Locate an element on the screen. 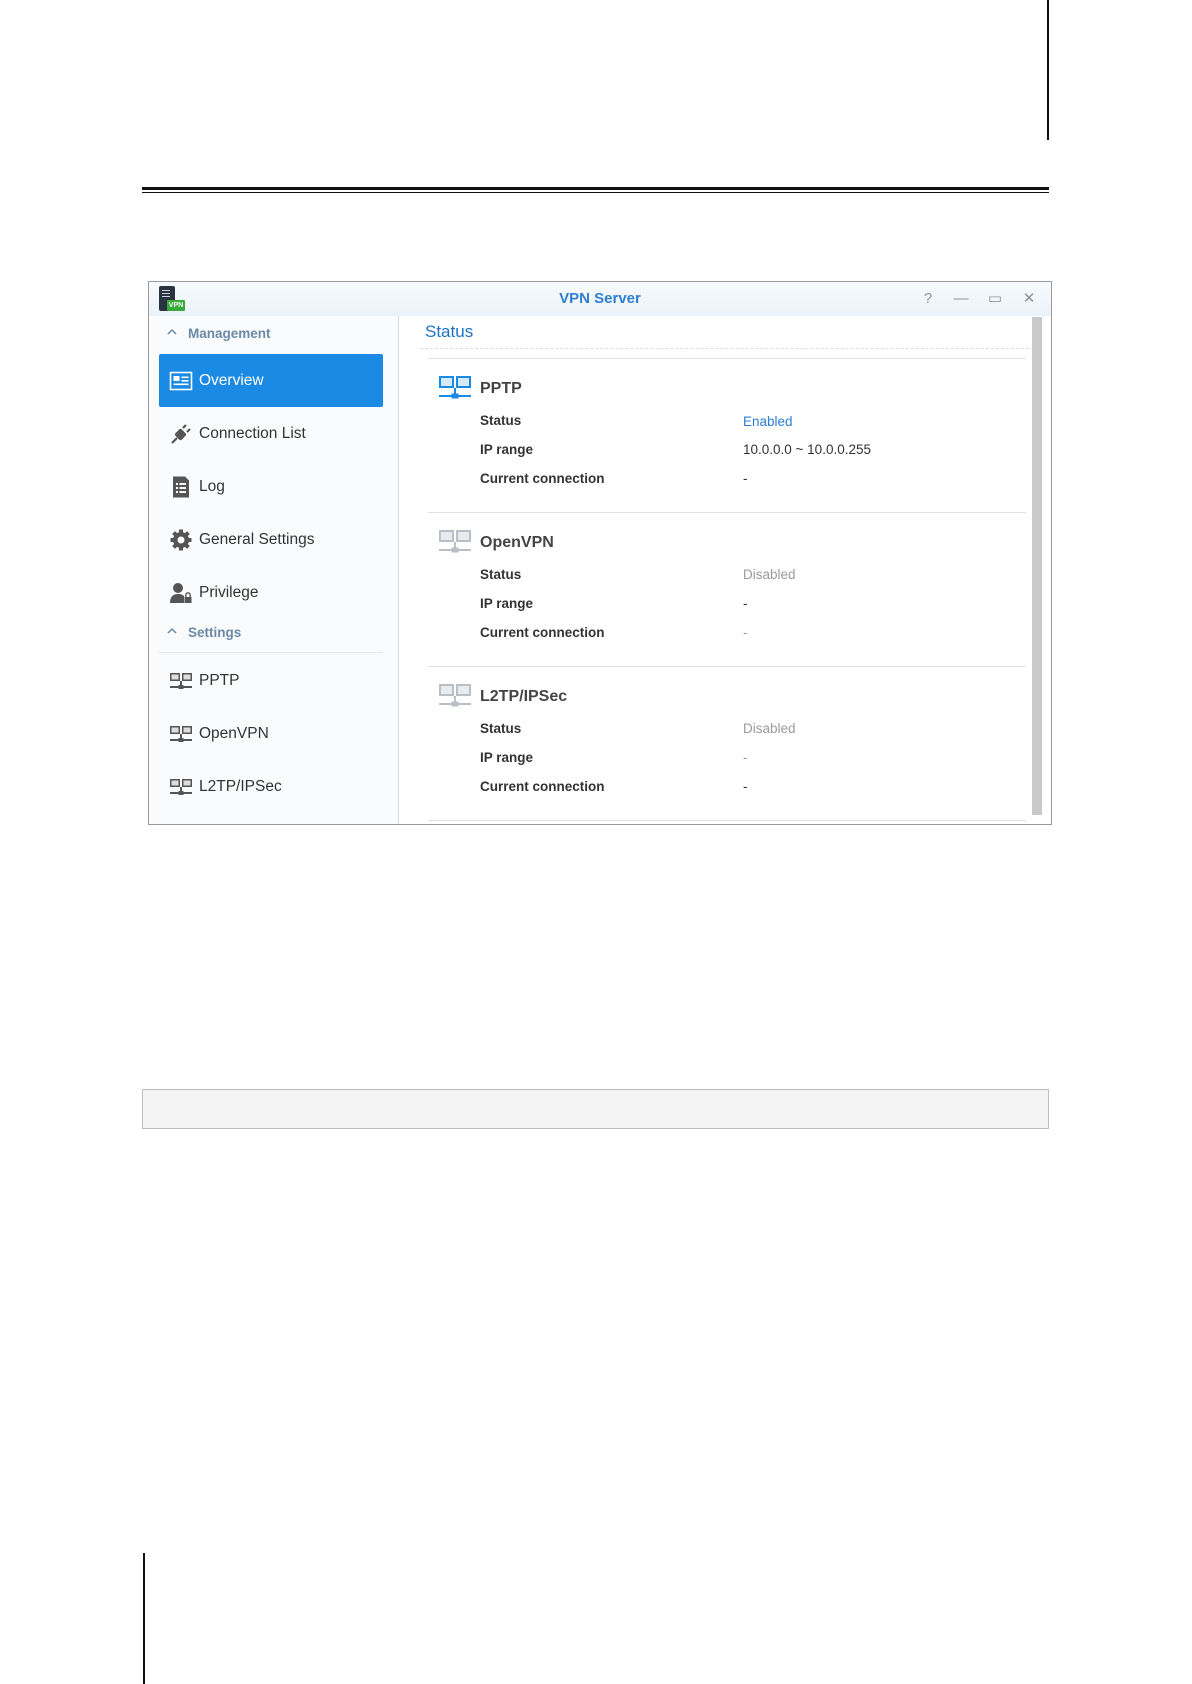 The height and width of the screenshot is (1684, 1192). sidebar-item-overview: Overview is located at coordinates (271, 380).